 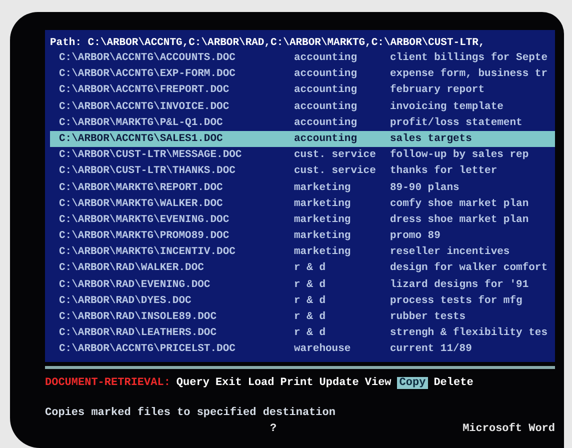 I want to click on file-row: C:\ARBOR\ACCNTG\ACCOUNTS.DOC accounting client billings for Septe, so click(x=300, y=58).